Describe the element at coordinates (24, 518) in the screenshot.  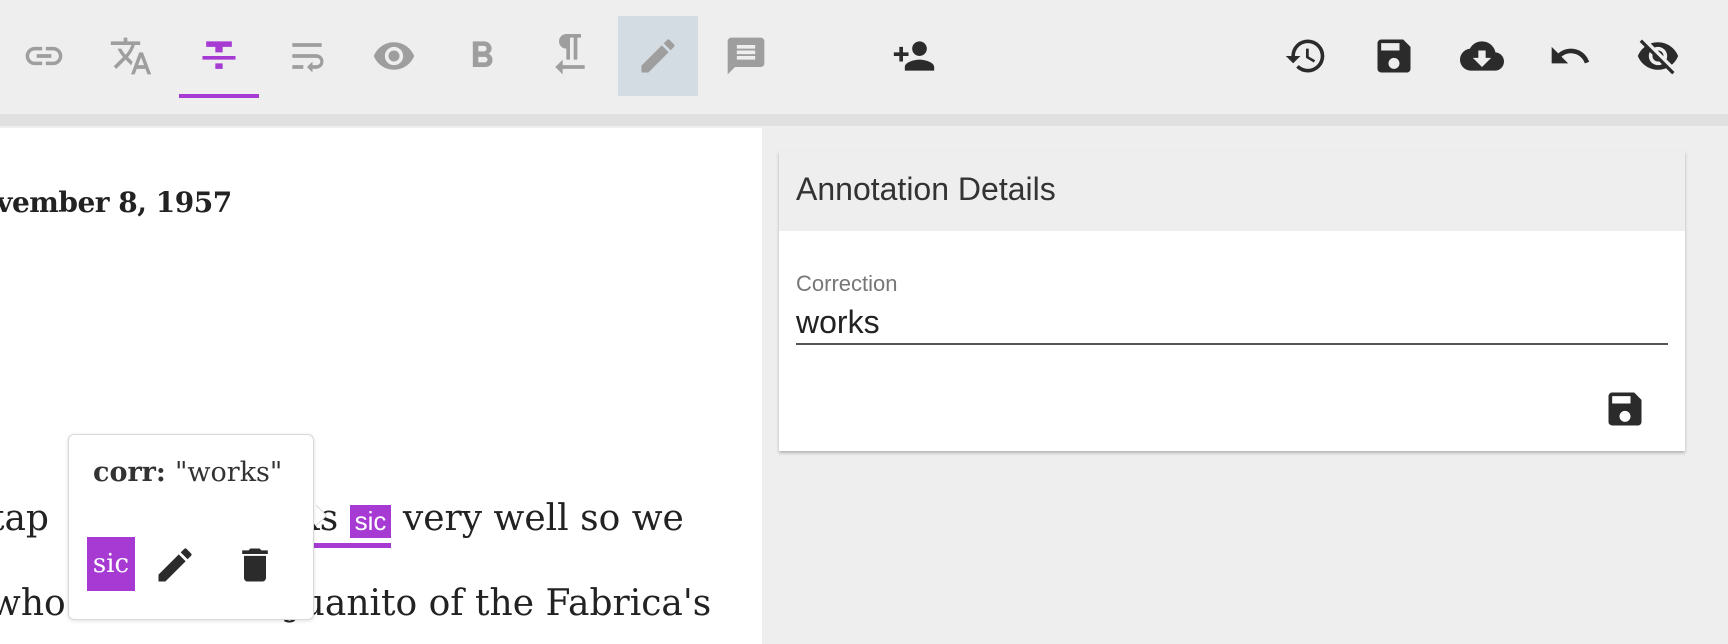
I see `text-fragment: tap` at that location.